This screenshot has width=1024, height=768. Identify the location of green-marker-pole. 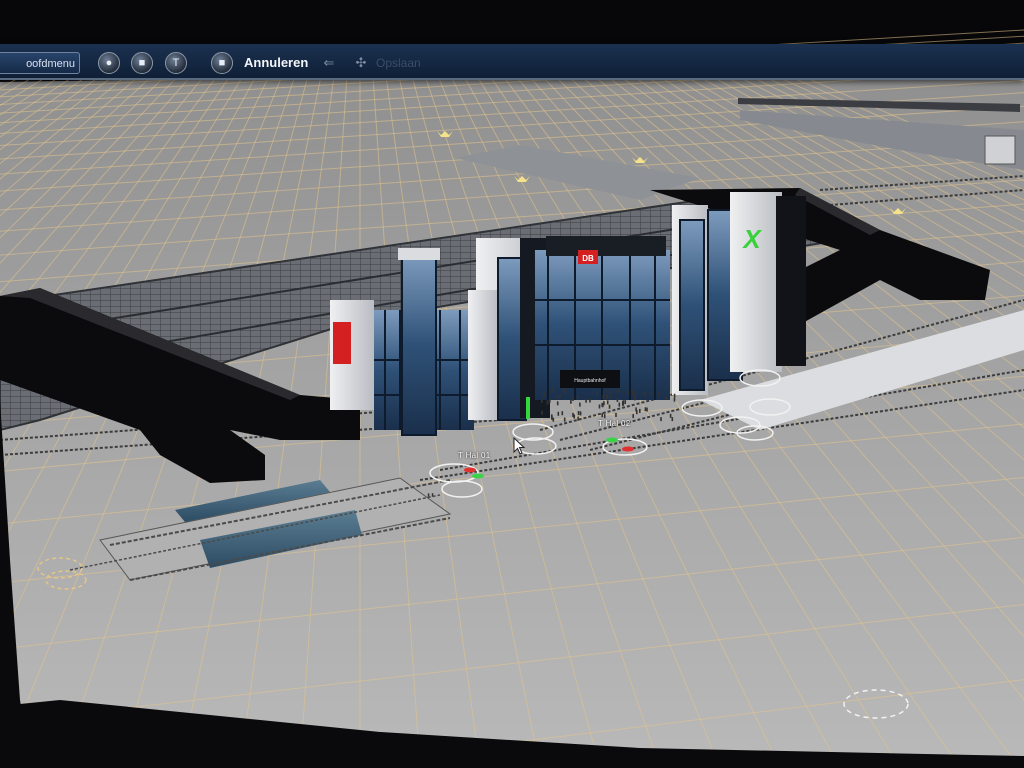
(528, 408).